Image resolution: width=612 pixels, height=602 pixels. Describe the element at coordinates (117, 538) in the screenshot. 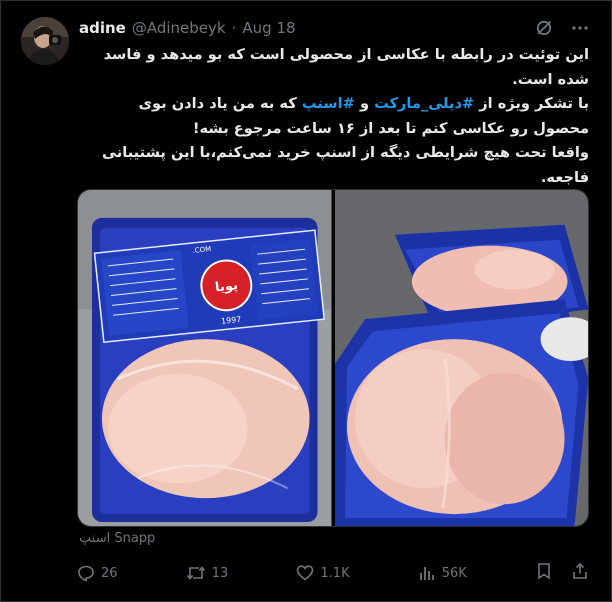

I see `media-source-label: اسنپ Snapp` at that location.